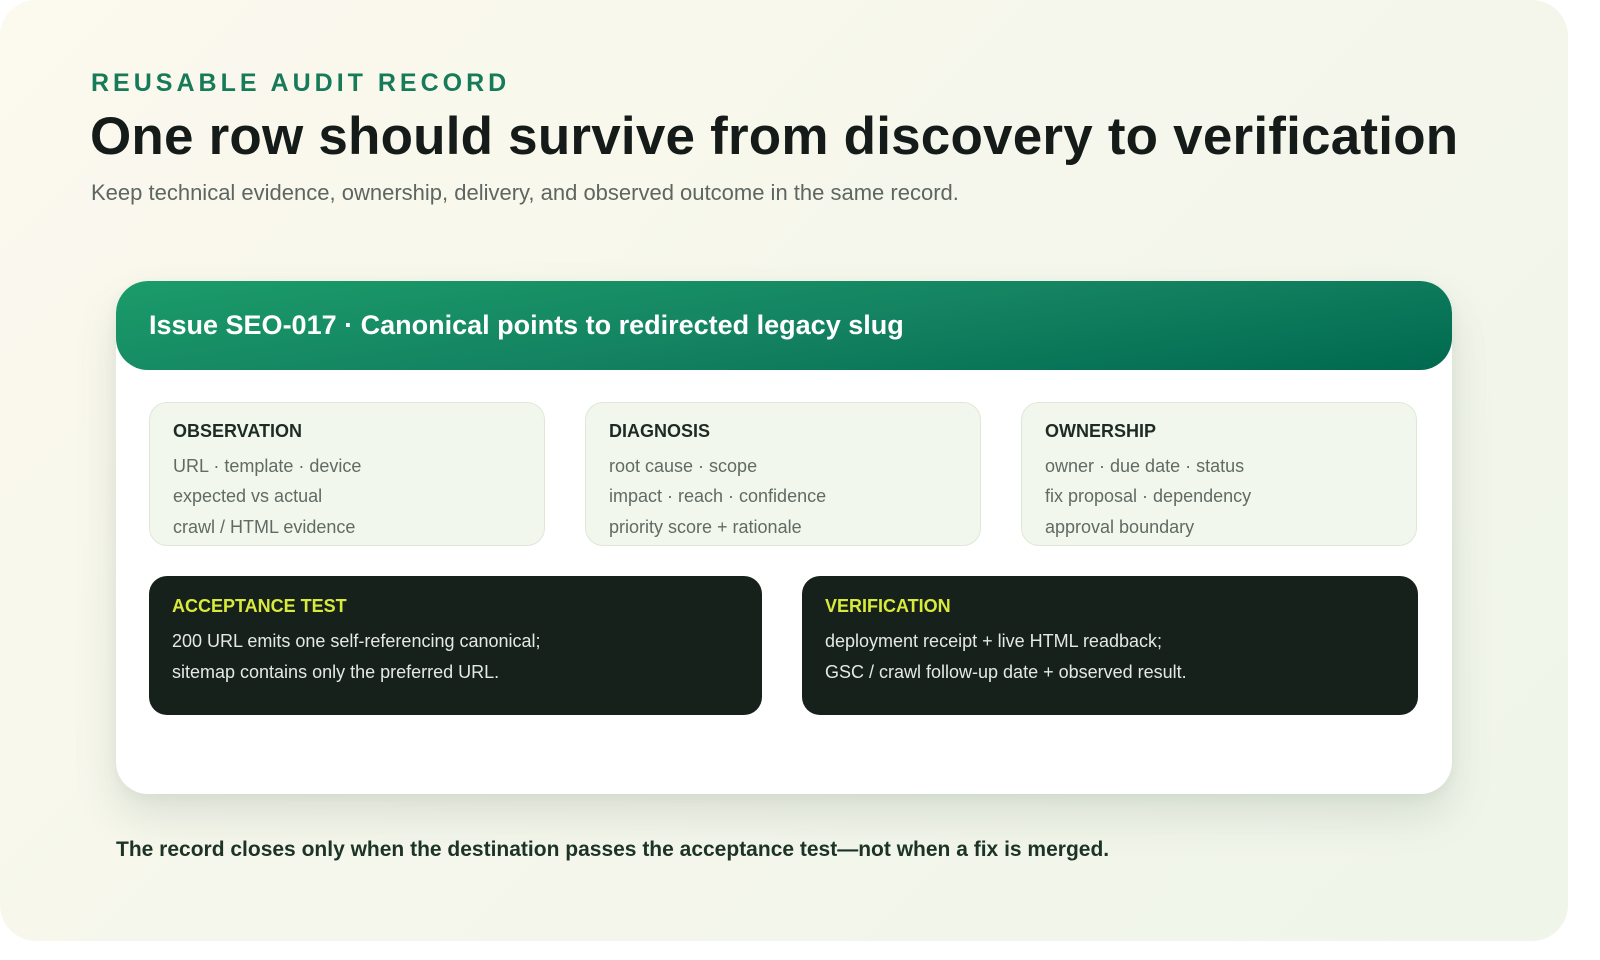 This screenshot has height=960, width=1600. I want to click on diagnosis-title: DIAGNOSIS, so click(660, 431).